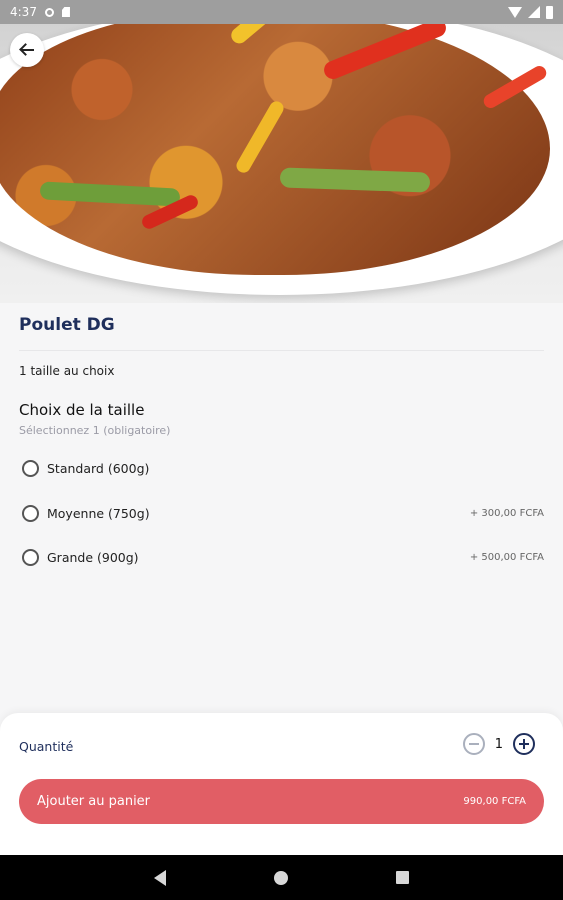 The image size is (563, 900). I want to click on size-option-standard: Standard (600g), so click(281, 468).